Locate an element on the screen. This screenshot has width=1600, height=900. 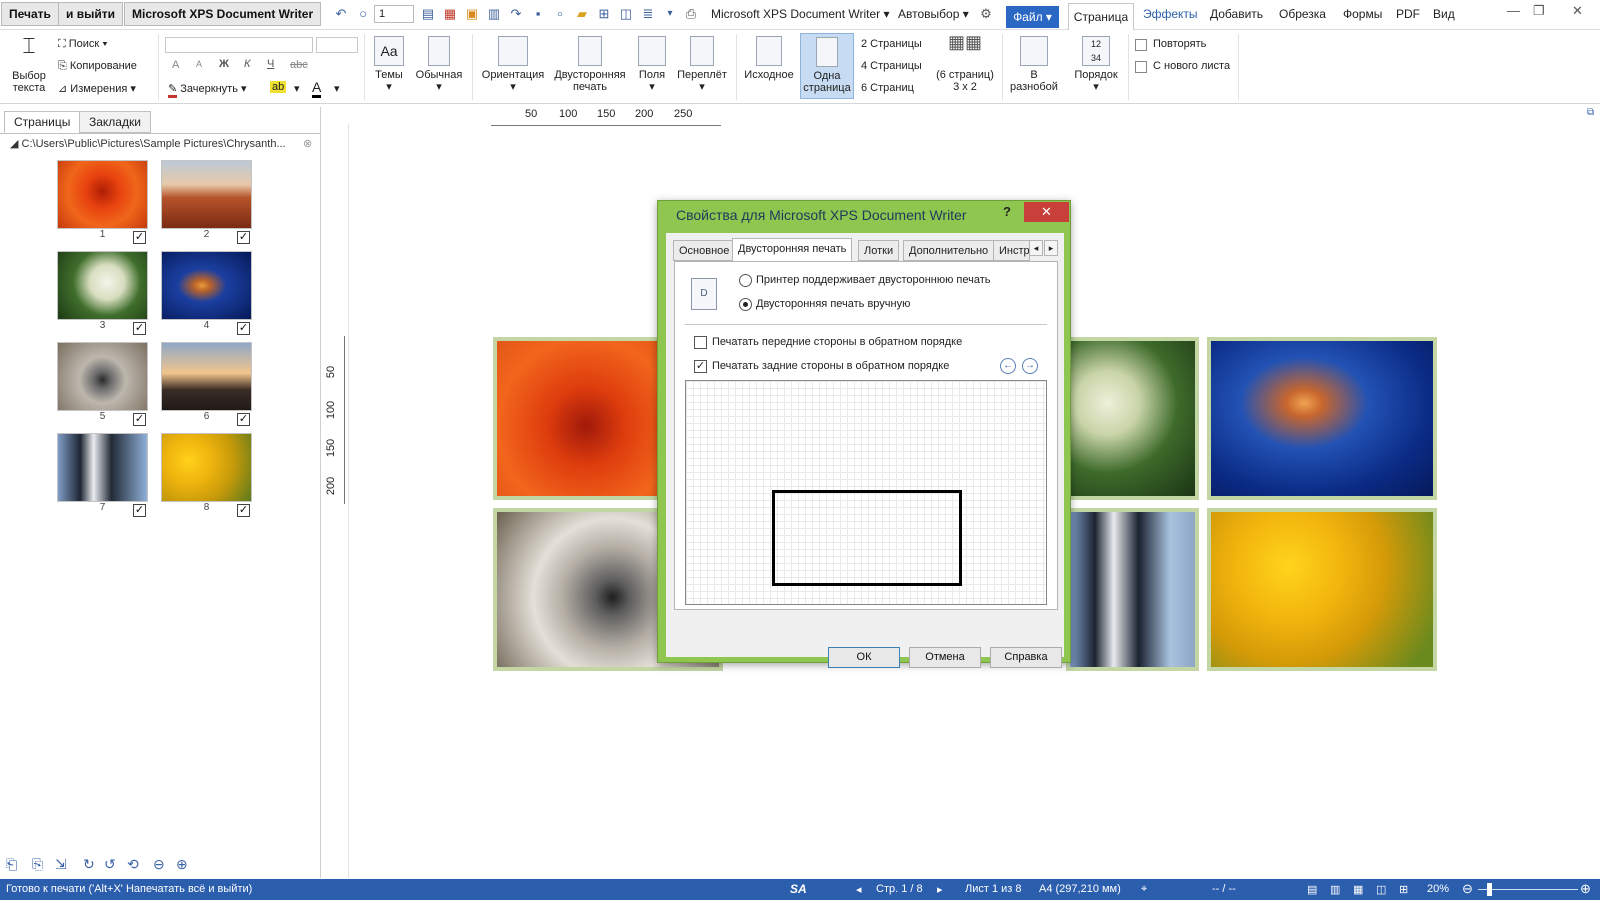
view-grid-icon: ⊞ is located at coordinates (1403, 889).